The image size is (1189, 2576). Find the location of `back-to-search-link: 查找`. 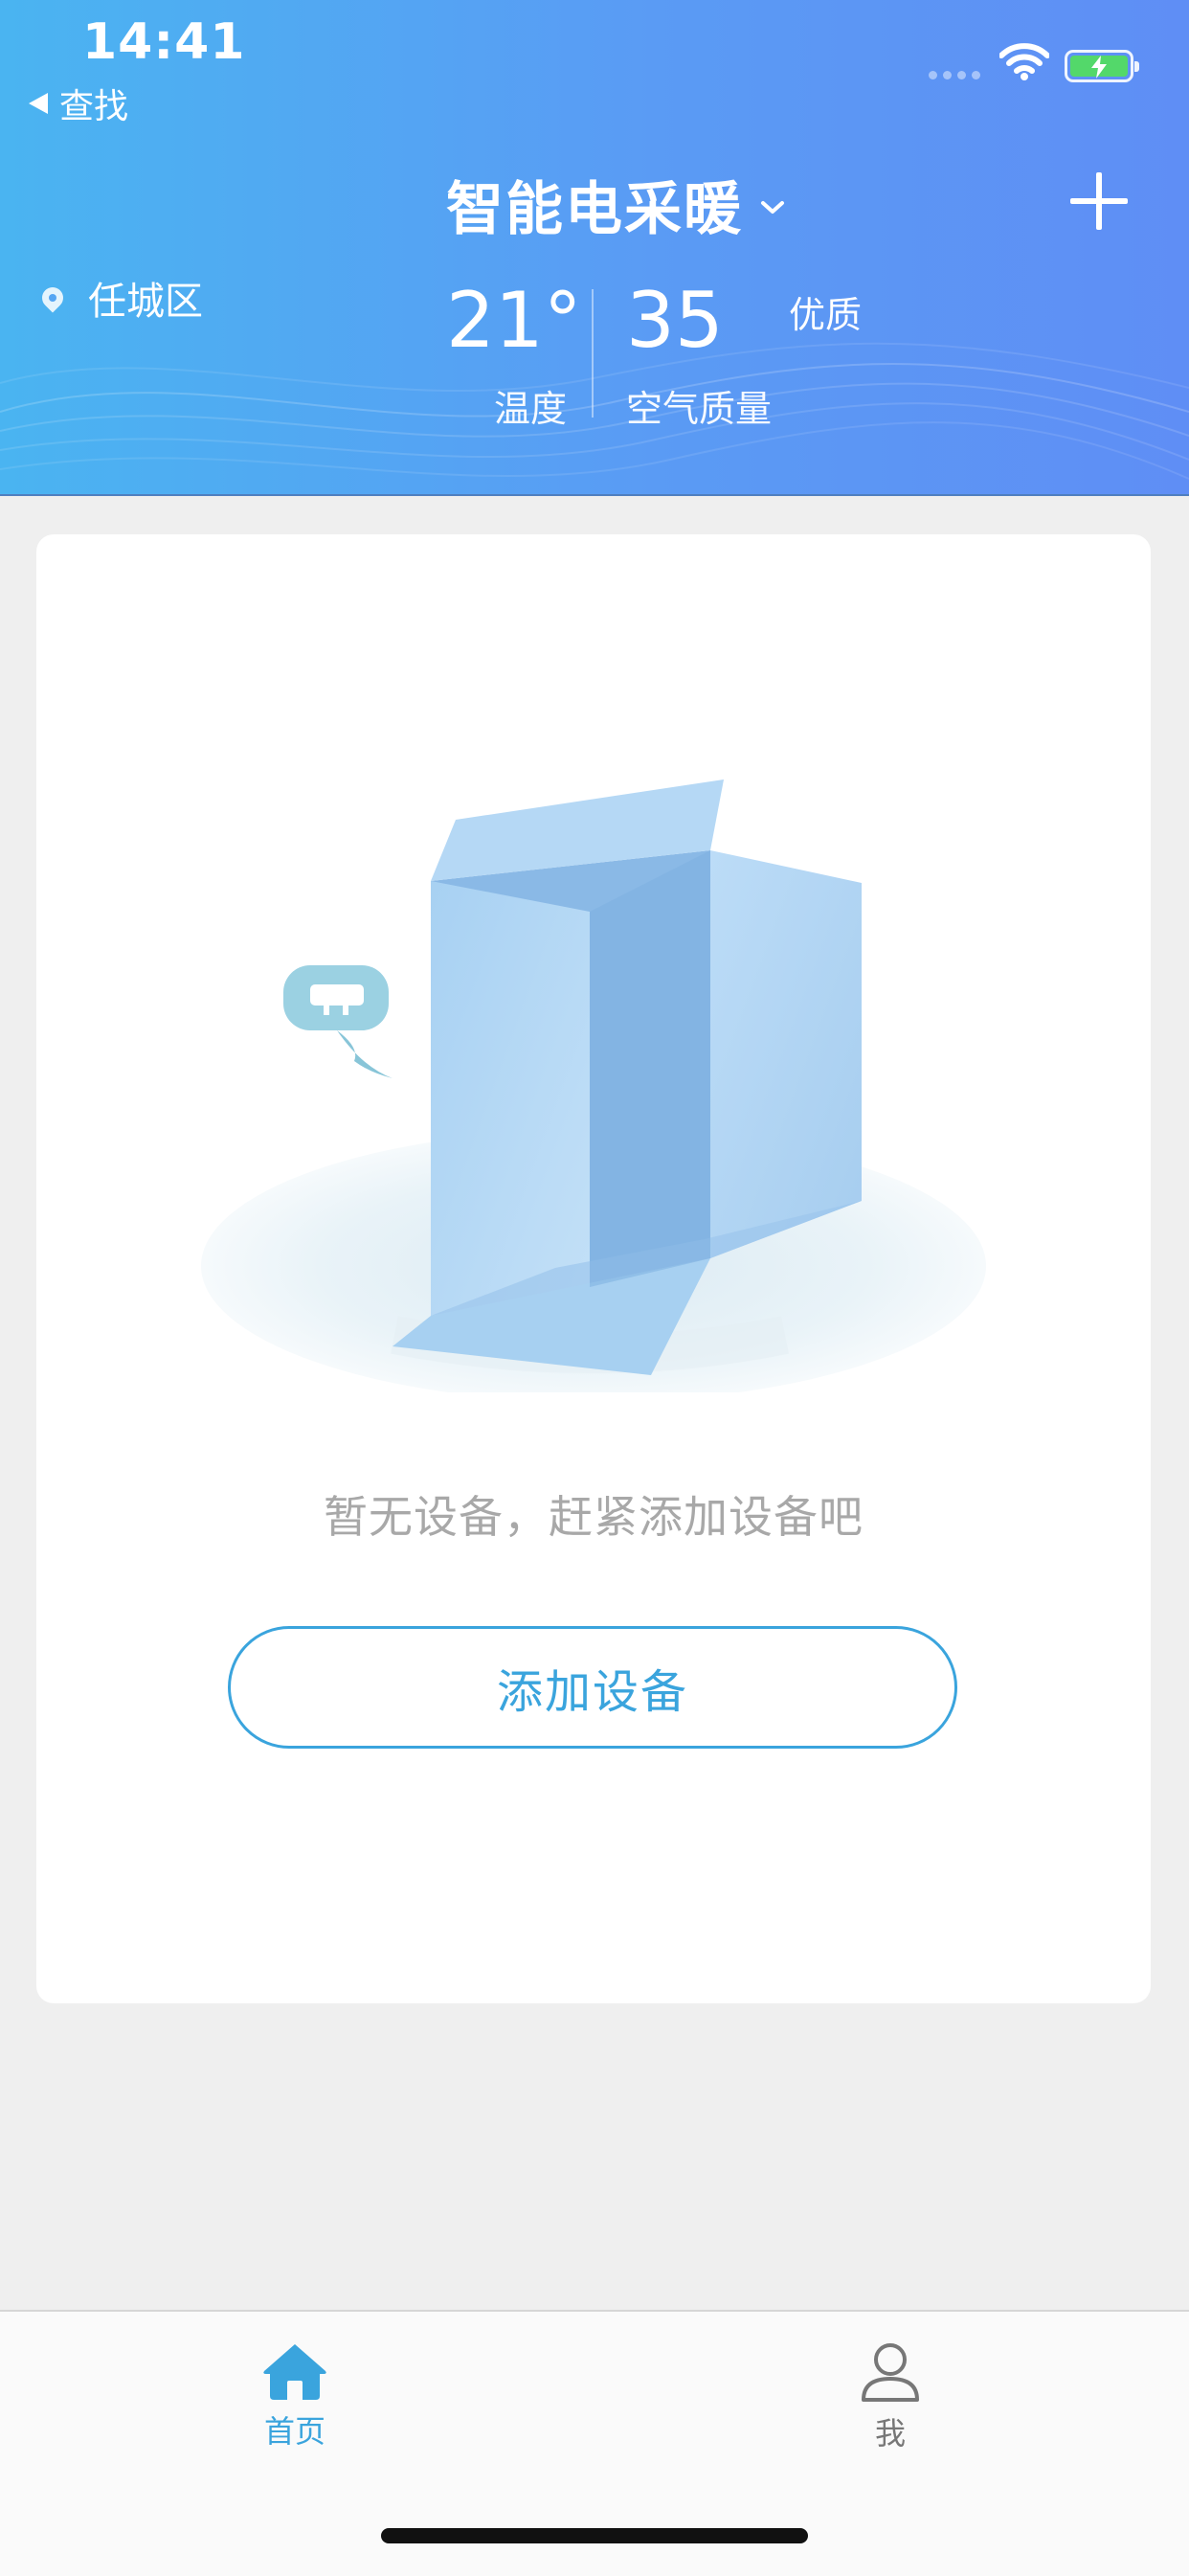

back-to-search-link: 查找 is located at coordinates (78, 103).